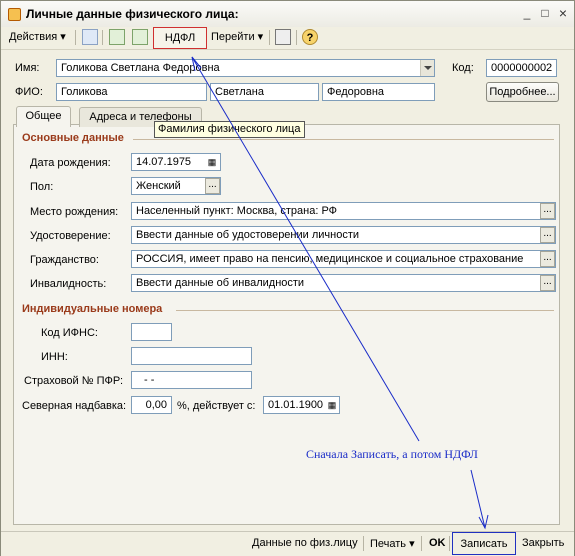 The image size is (575, 556). I want to click on arrow-to-save, so click(478, 499).